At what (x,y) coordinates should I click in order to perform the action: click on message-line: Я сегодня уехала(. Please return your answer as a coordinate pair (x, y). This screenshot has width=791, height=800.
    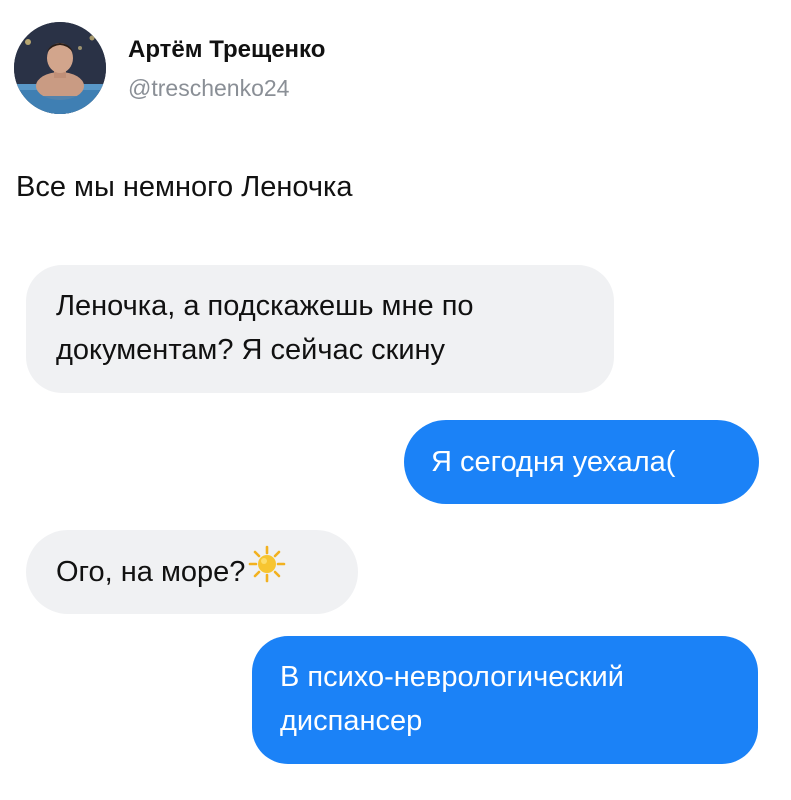
    Looking at the image, I should click on (553, 462).